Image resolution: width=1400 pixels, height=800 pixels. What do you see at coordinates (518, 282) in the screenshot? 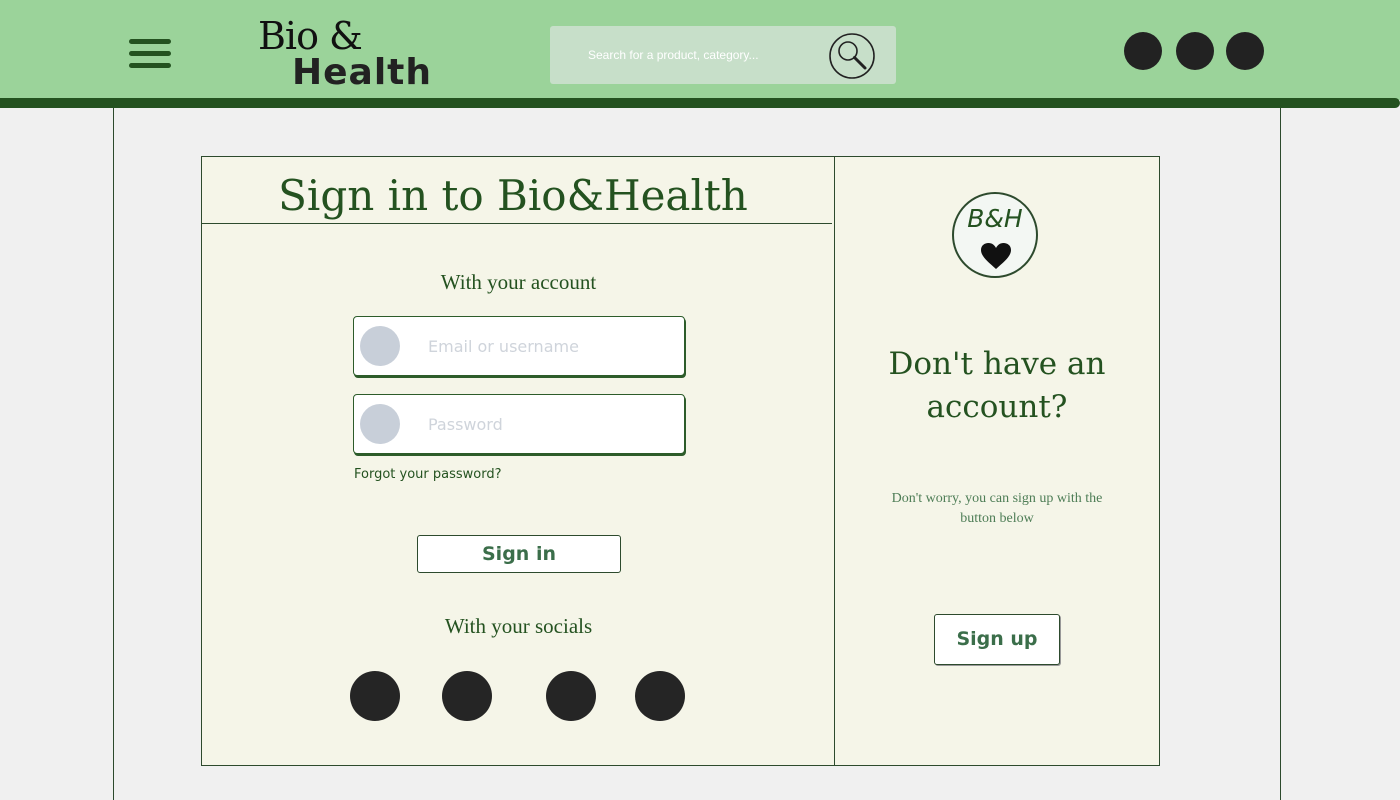
I see `account-heading: With your account` at bounding box center [518, 282].